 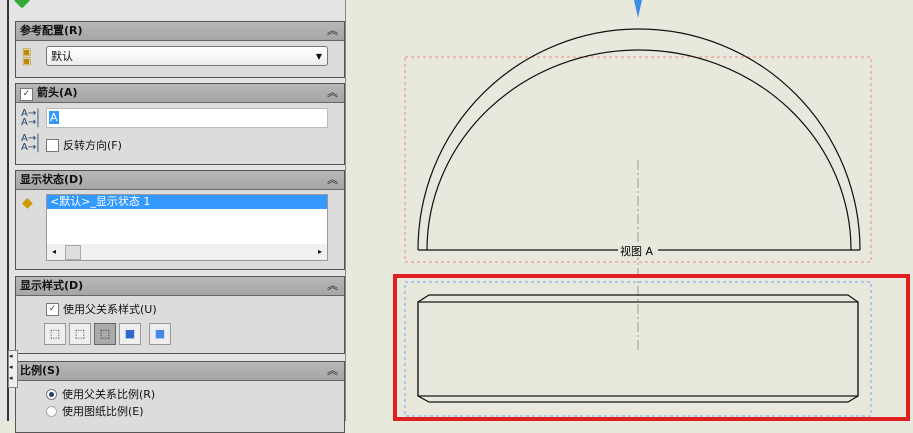 I want to click on section-arrow: ✓ 箭头(A) ︽ A→| A→| A A→| A→| 反转方向(F), so click(x=180, y=124).